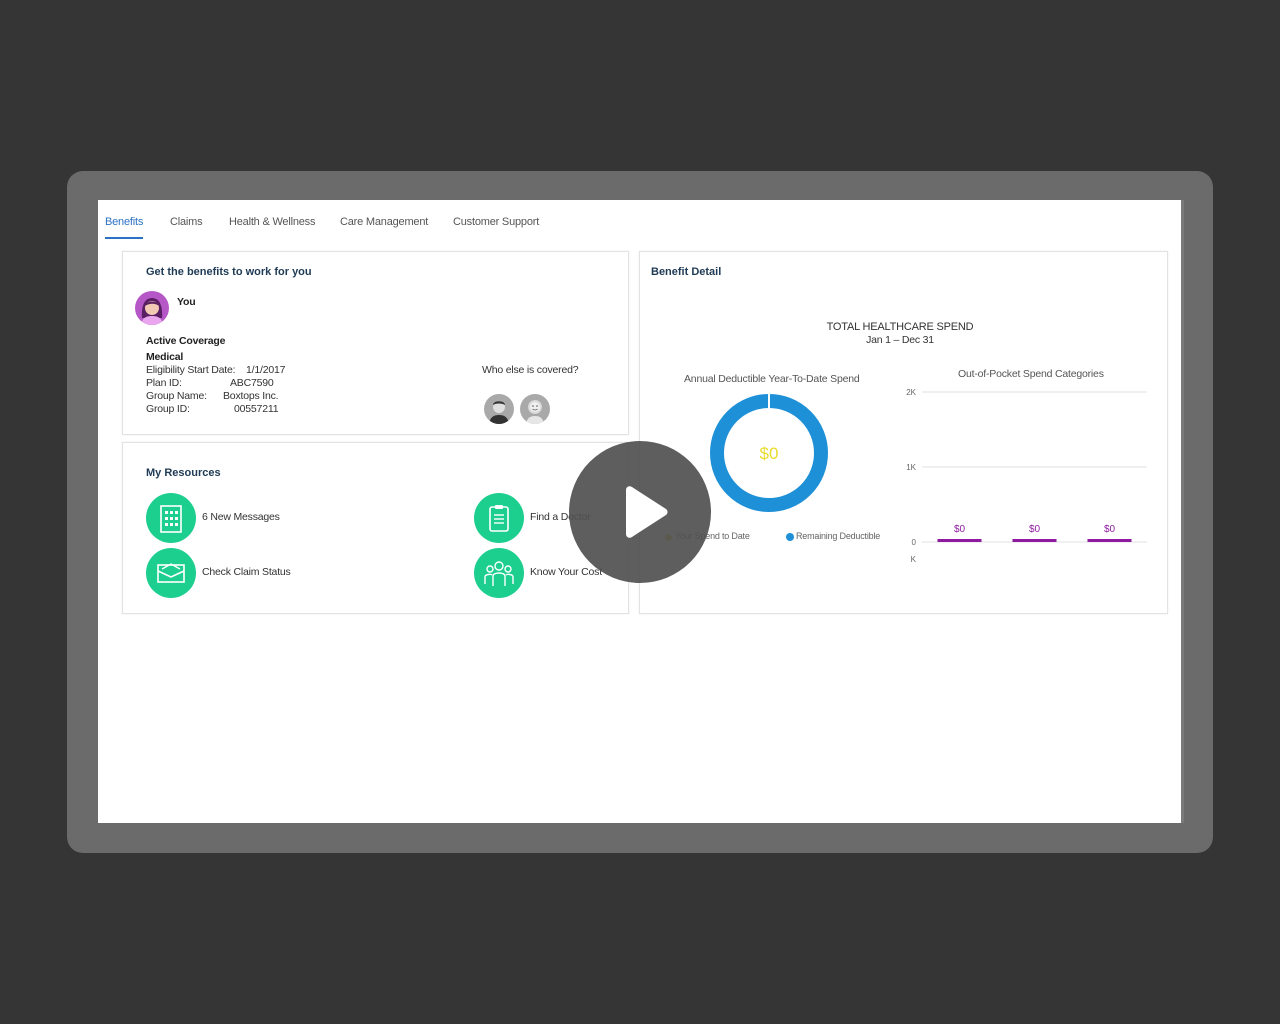 The height and width of the screenshot is (1024, 1280). What do you see at coordinates (900, 327) in the screenshot?
I see `total-spend-heading: TOTAL HEALTHCARE SPEND` at bounding box center [900, 327].